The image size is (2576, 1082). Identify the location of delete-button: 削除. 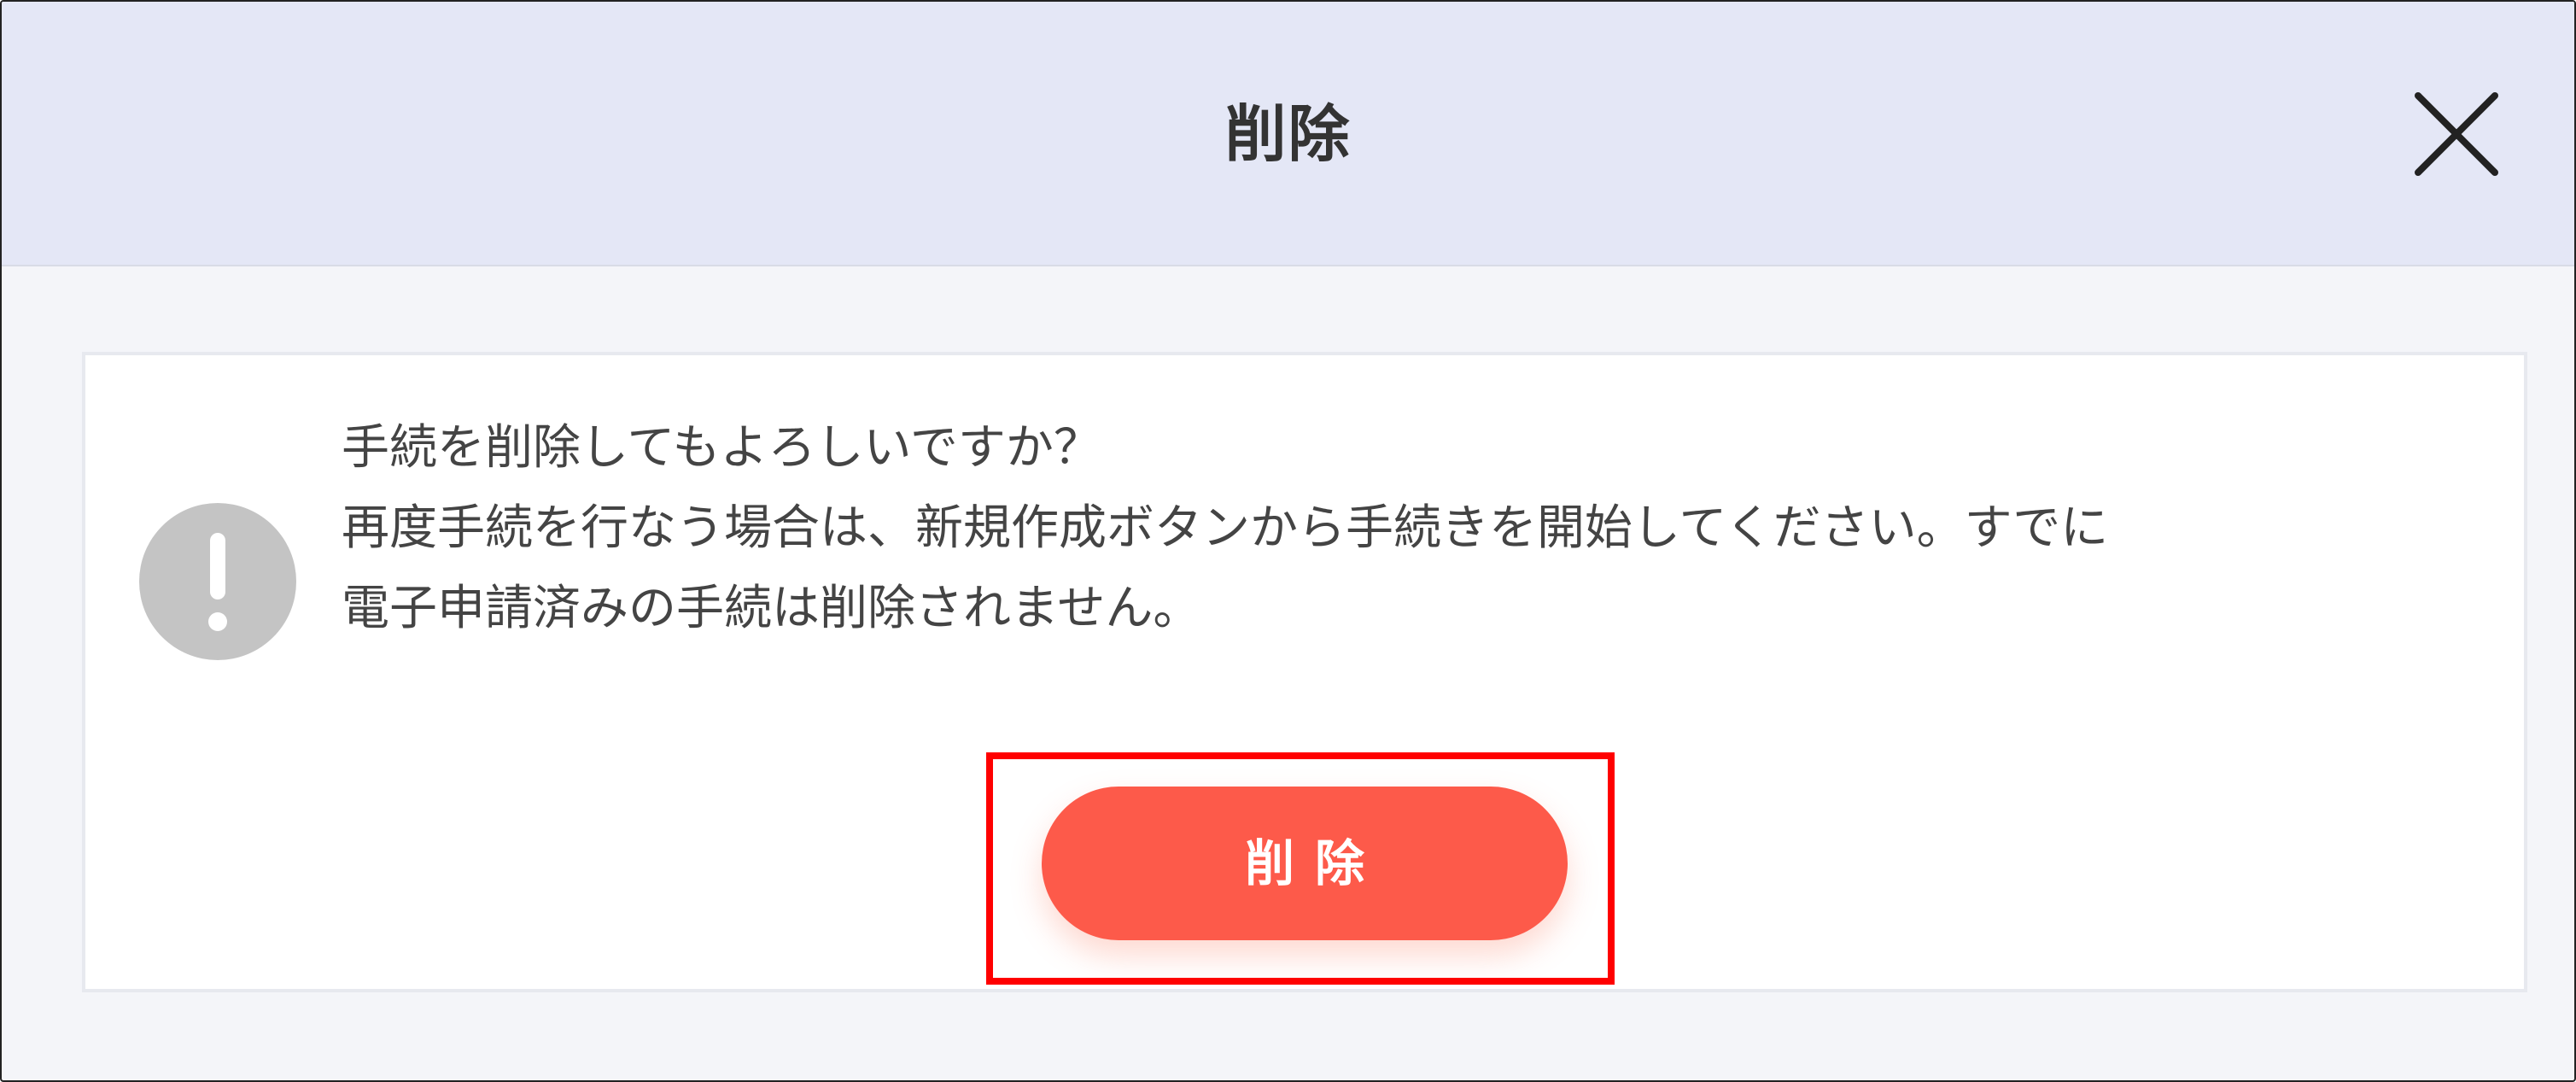
(1305, 863).